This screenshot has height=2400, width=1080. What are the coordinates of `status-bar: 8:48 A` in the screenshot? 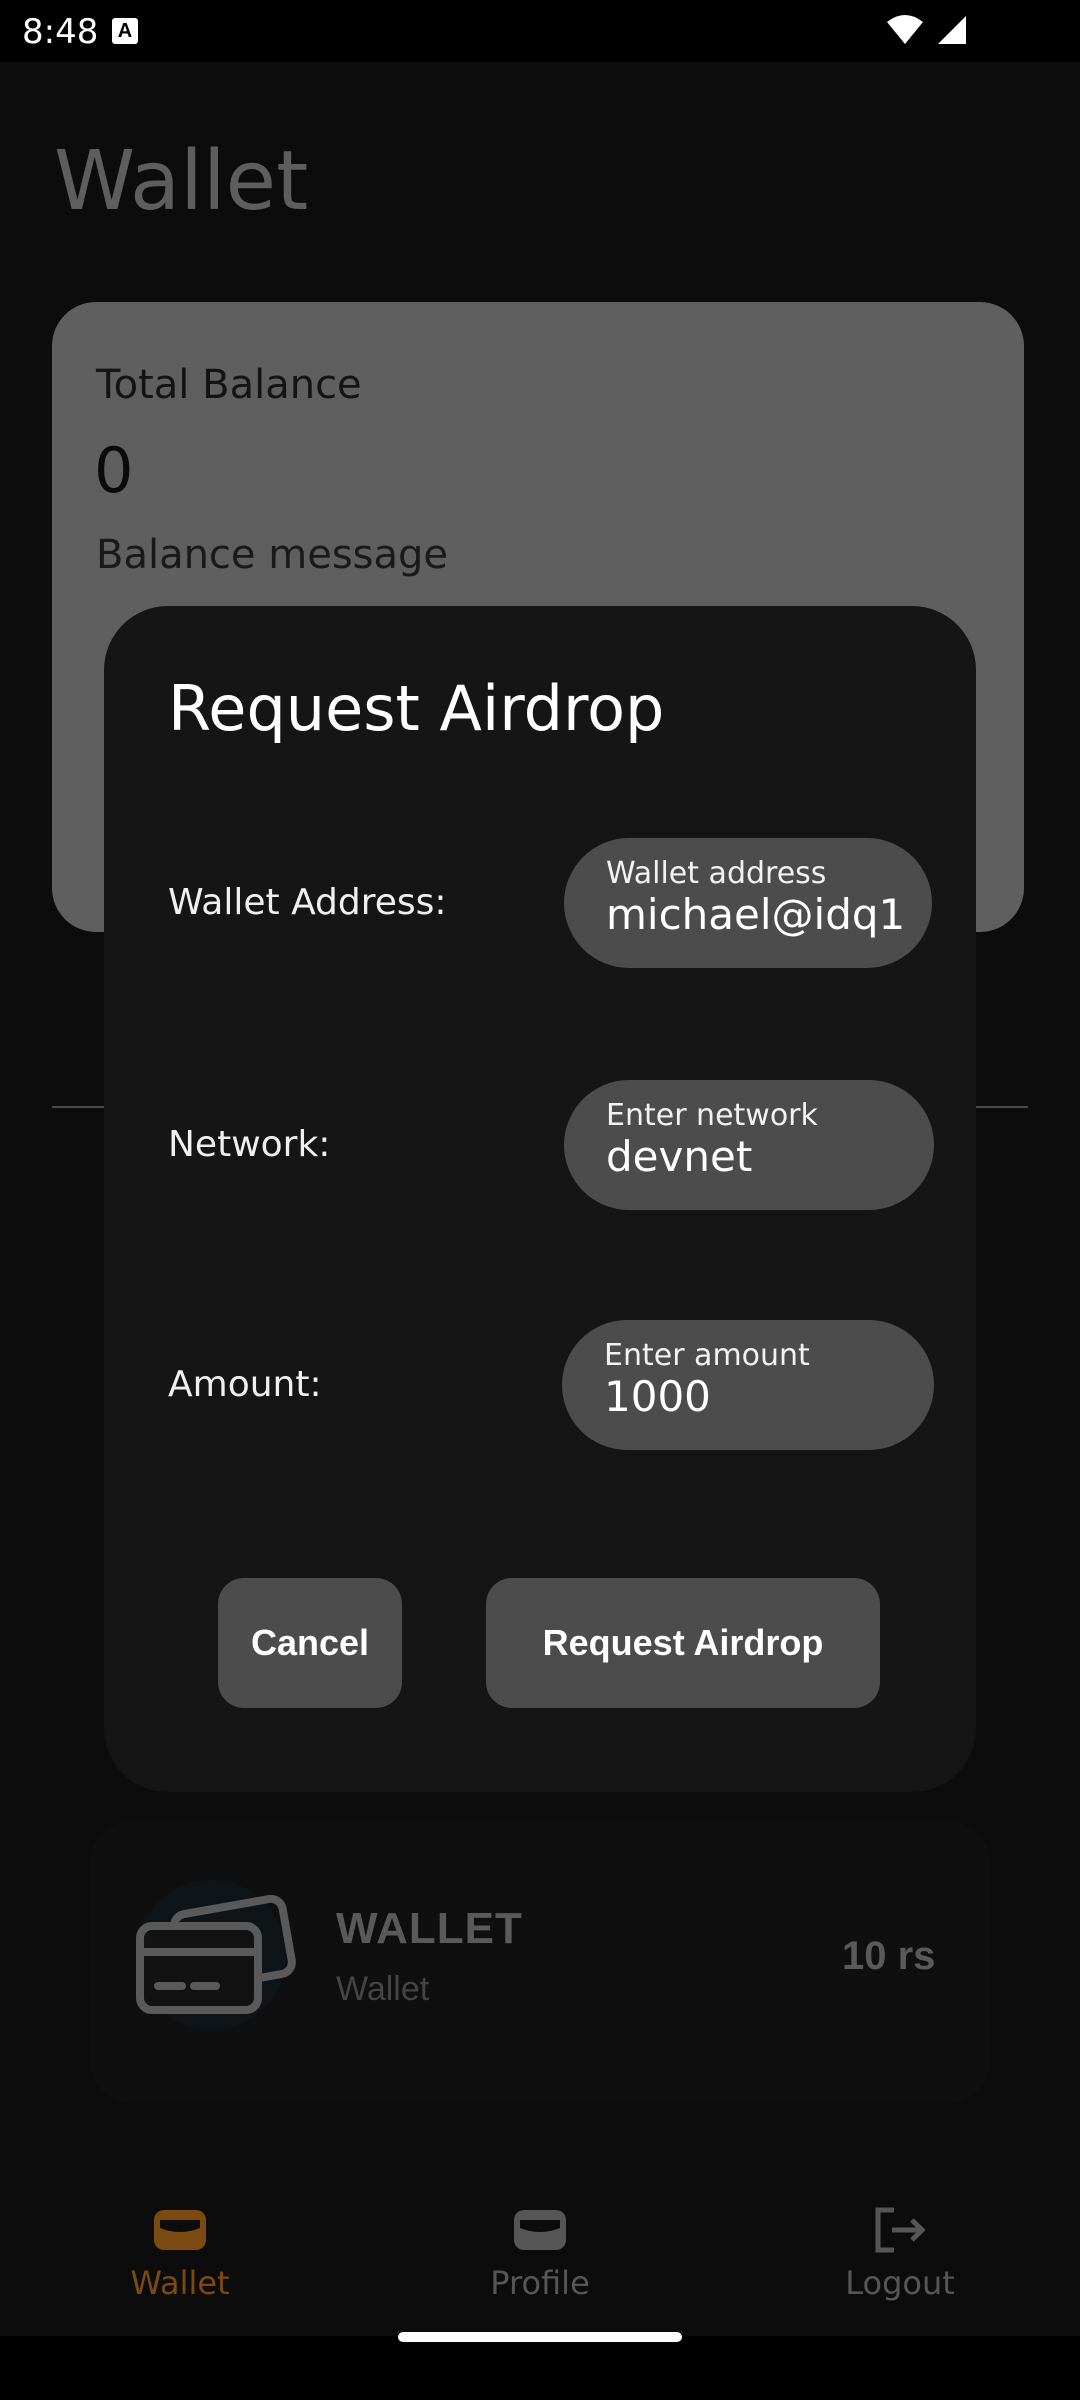 It's located at (540, 31).